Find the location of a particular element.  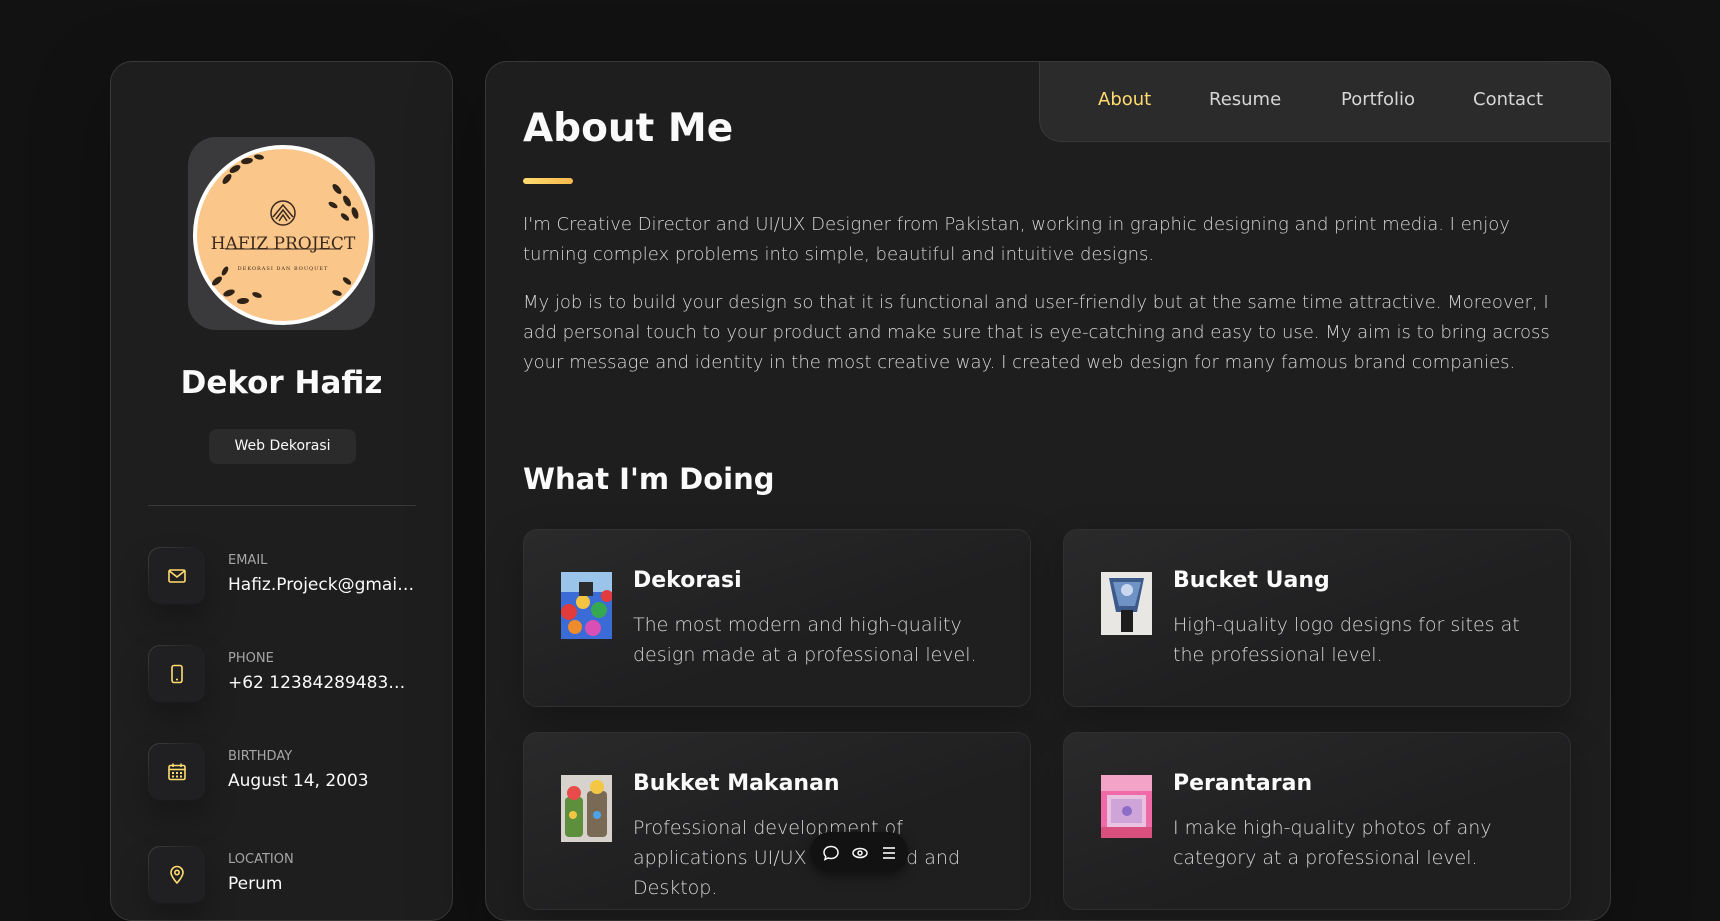

brand-logo: HAFIZ PROJECT DEKORASI DAN BOUQUET is located at coordinates (283, 235).